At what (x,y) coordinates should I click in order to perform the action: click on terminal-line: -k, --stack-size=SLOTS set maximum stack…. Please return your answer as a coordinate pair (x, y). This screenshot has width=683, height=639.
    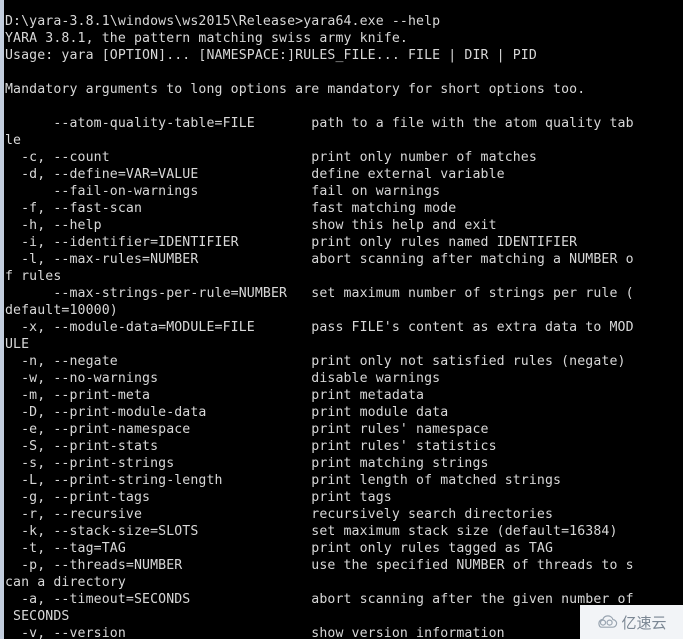
    Looking at the image, I should click on (311, 532).